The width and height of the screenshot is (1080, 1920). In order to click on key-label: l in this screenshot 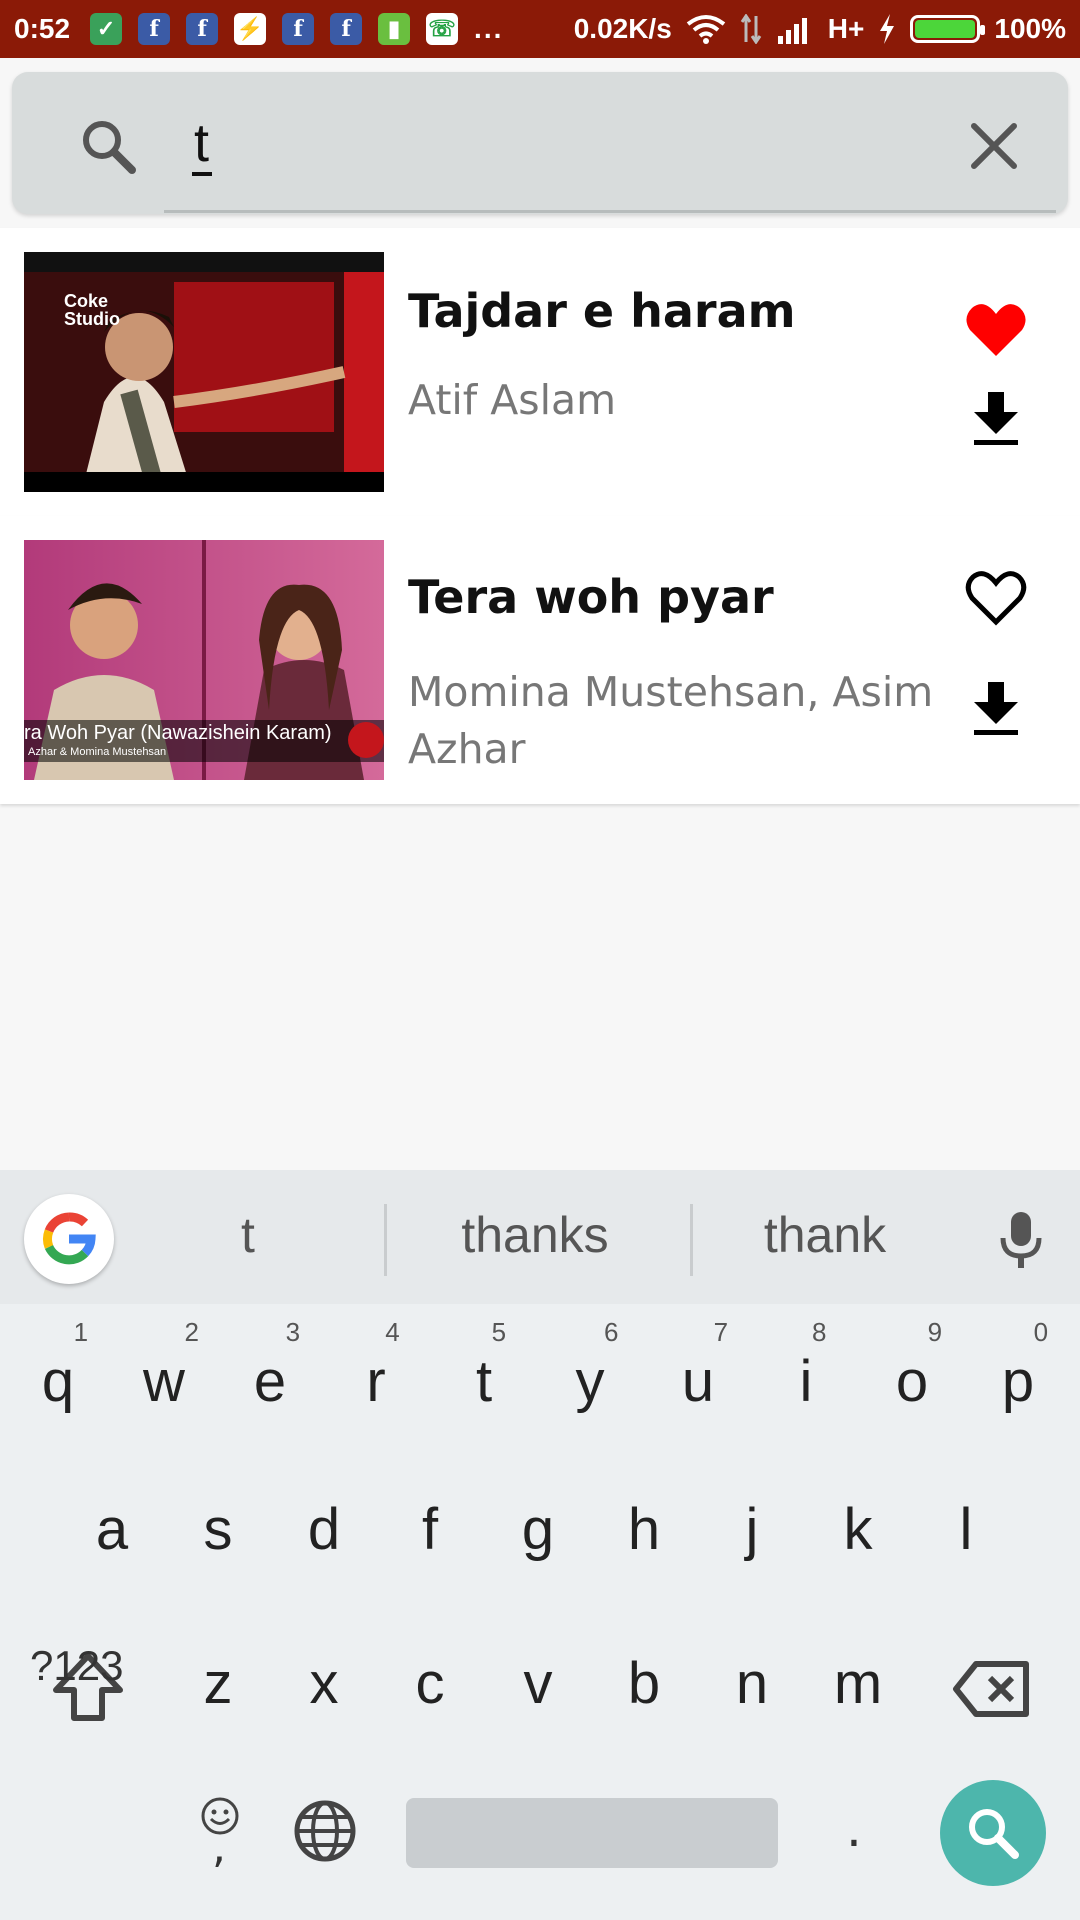, I will do `click(966, 1529)`.